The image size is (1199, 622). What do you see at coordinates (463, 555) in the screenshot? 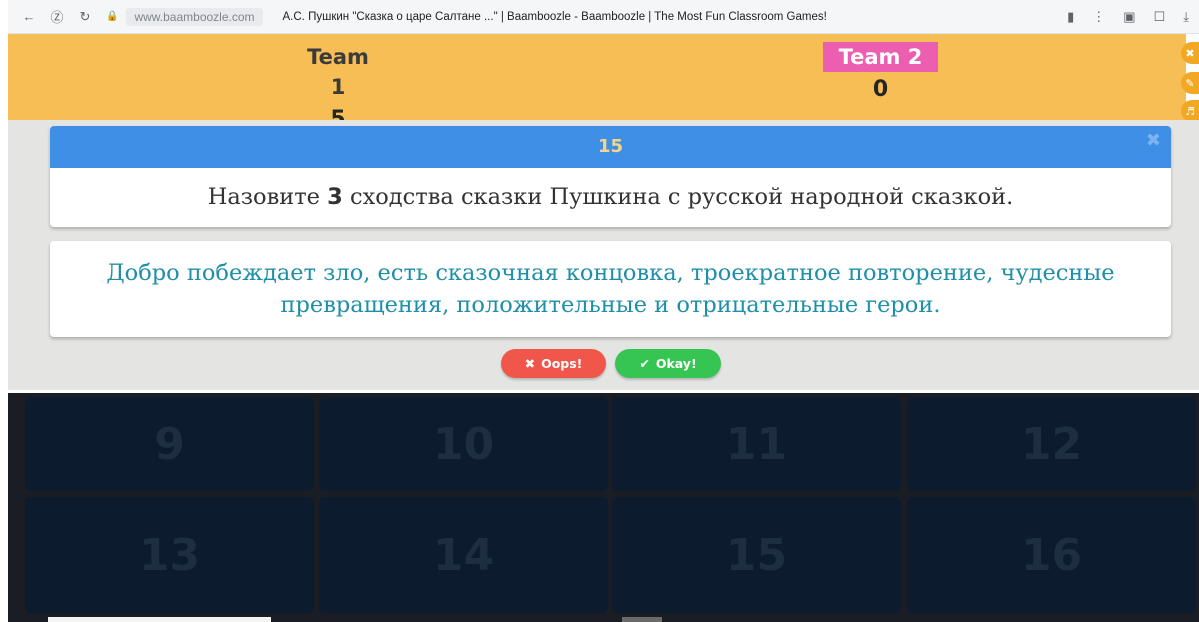
I see `tile: 14` at bounding box center [463, 555].